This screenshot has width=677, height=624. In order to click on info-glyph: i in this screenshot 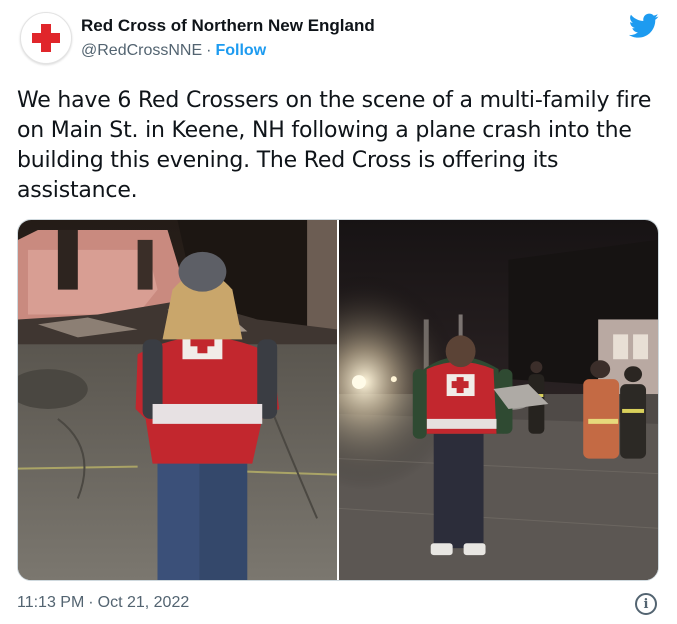, I will do `click(646, 604)`.